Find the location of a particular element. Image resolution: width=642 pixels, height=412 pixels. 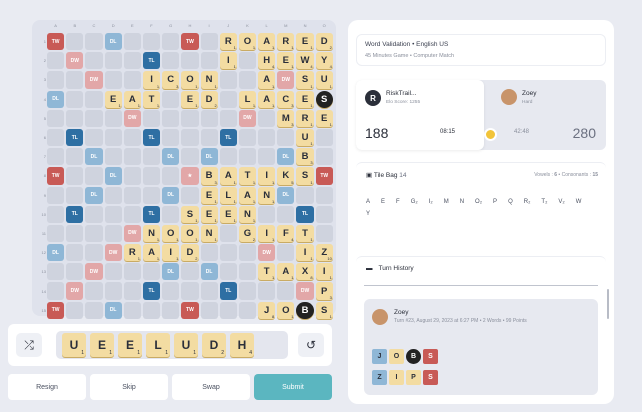

placed-tile: U1 is located at coordinates (324, 80).